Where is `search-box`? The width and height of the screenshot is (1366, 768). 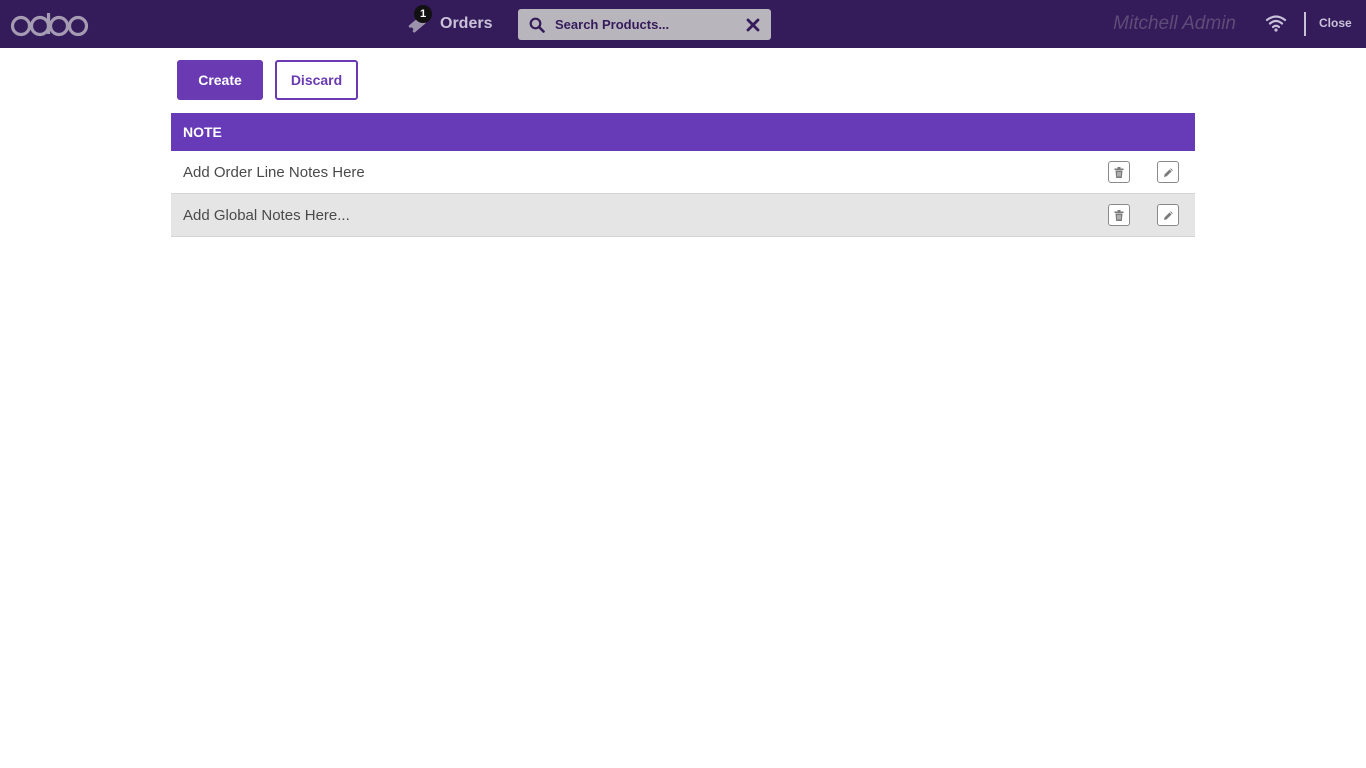
search-box is located at coordinates (644, 24).